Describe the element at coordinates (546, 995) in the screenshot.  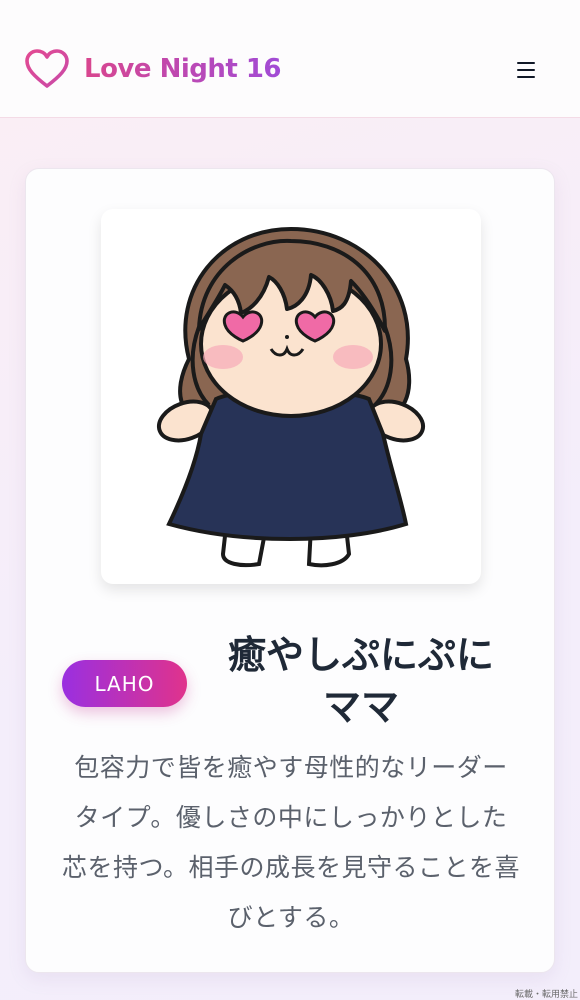
I see `copyright-notice: 転載・転用禁止` at that location.